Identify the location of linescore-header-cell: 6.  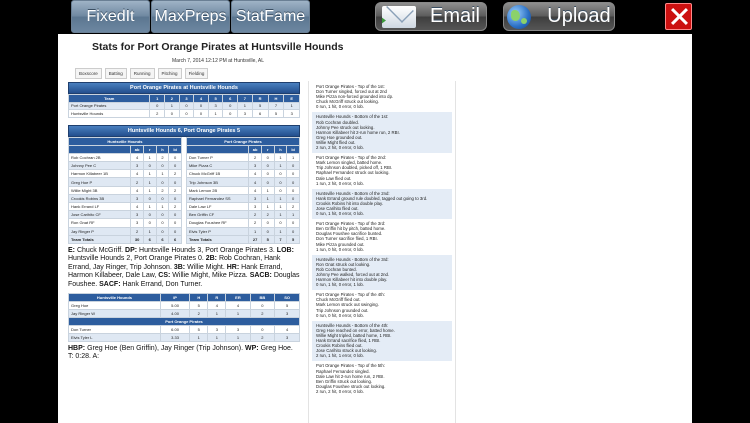
(230, 98).